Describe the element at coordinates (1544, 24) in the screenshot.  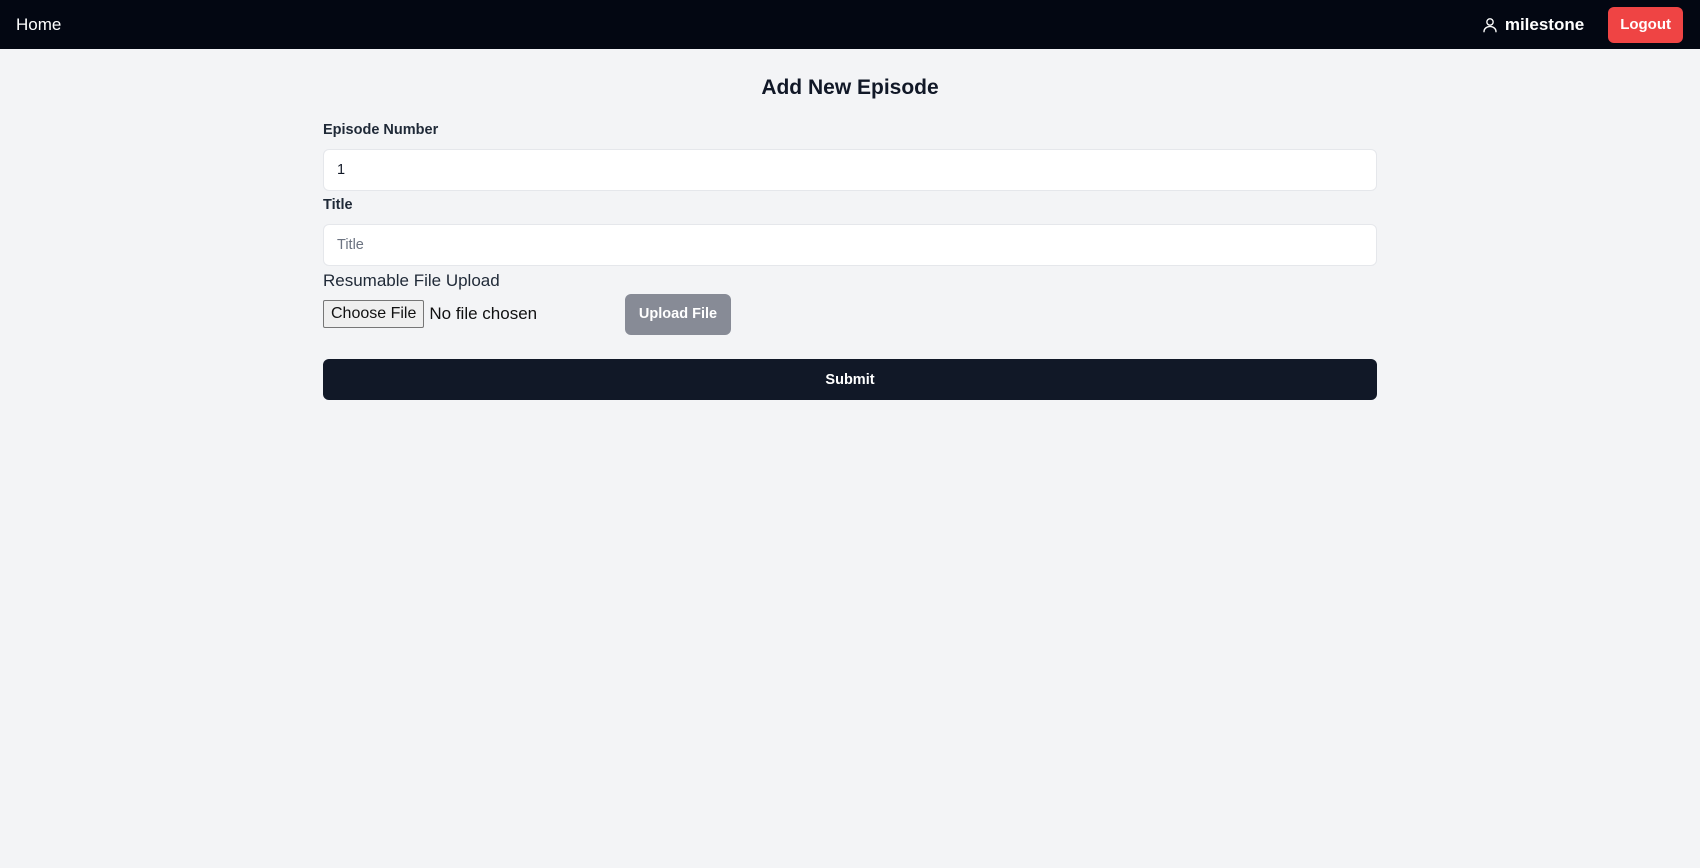
I see `username: milestone` at that location.